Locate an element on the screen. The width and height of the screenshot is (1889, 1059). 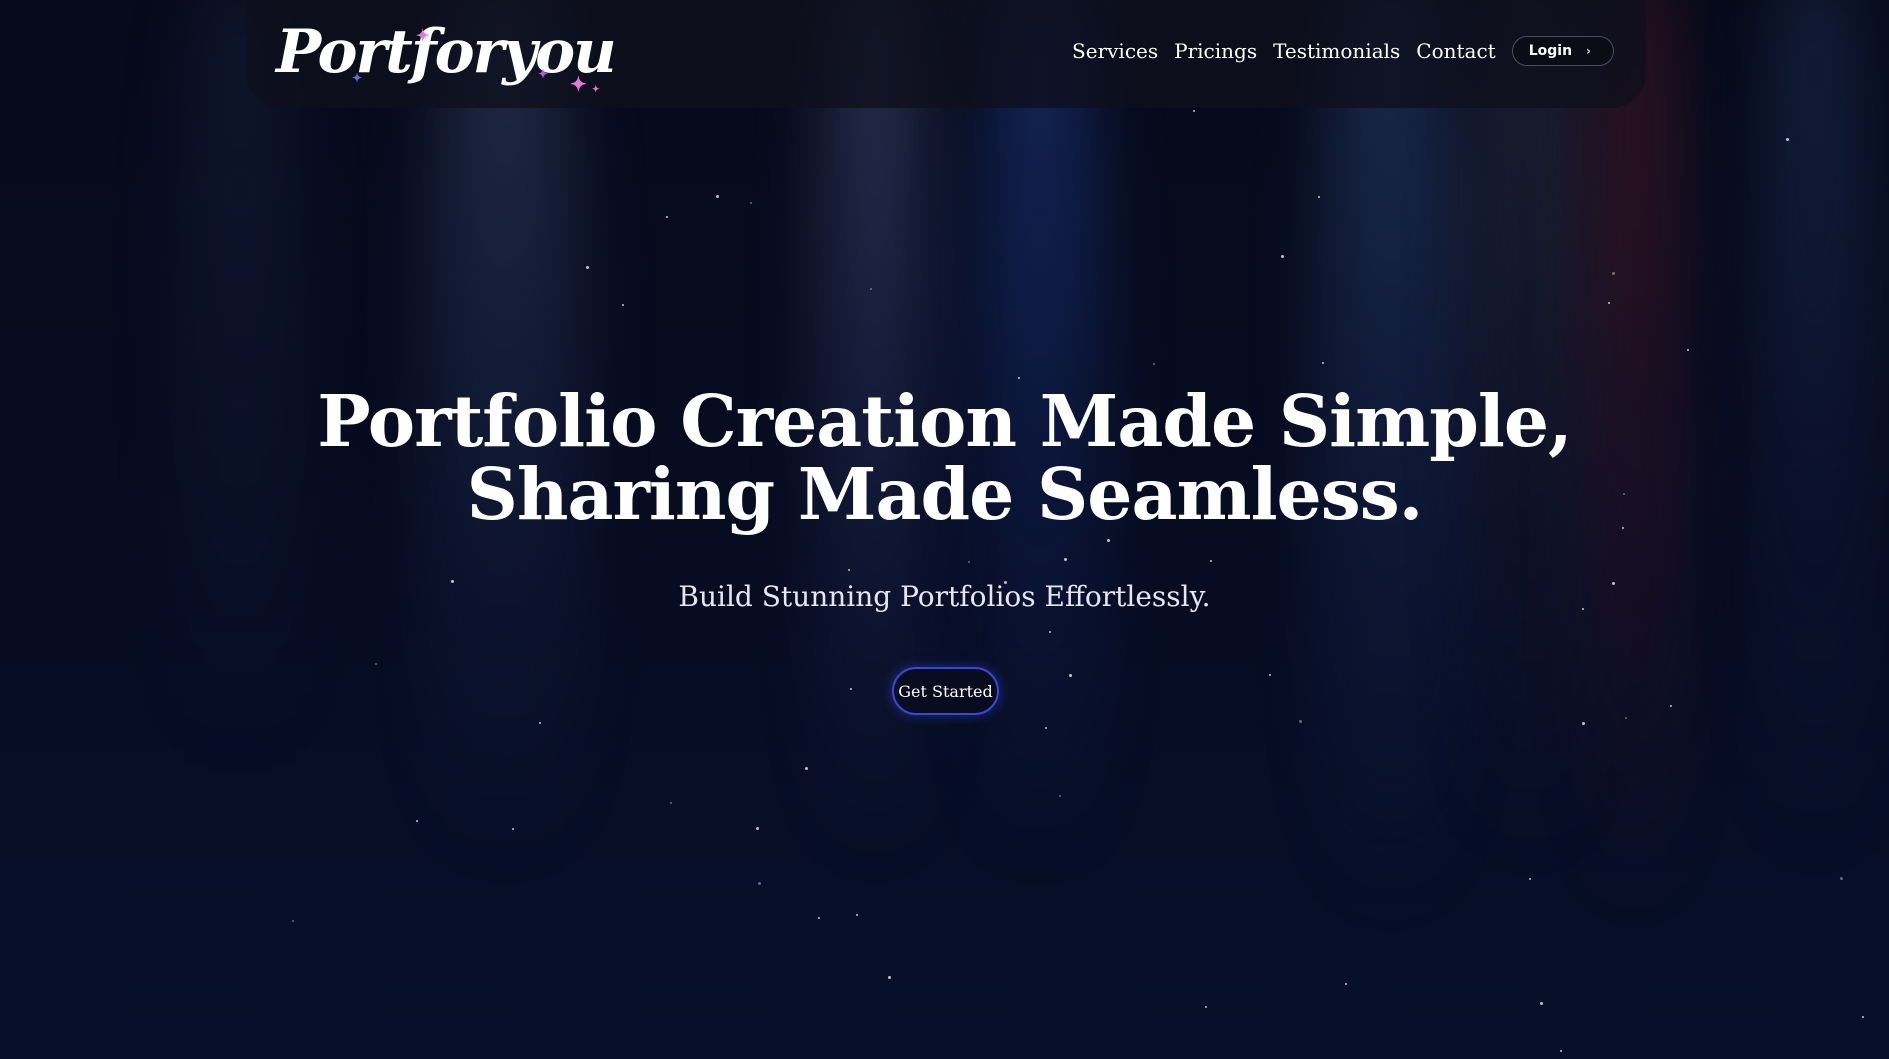
hero-title-line-2: Sharing Made Seamless. is located at coordinates (945, 494).